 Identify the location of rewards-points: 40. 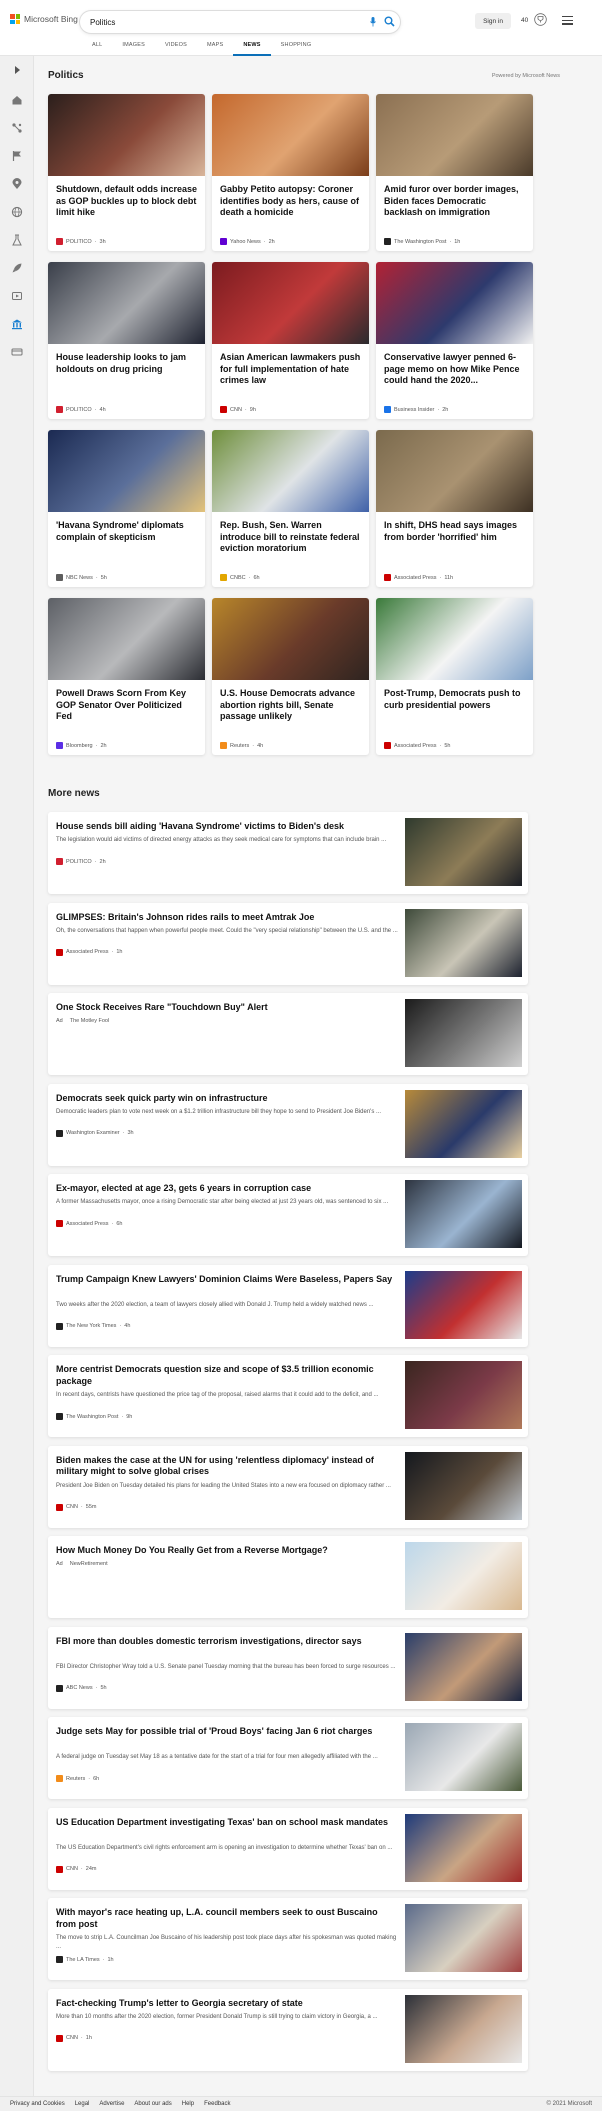
(524, 20).